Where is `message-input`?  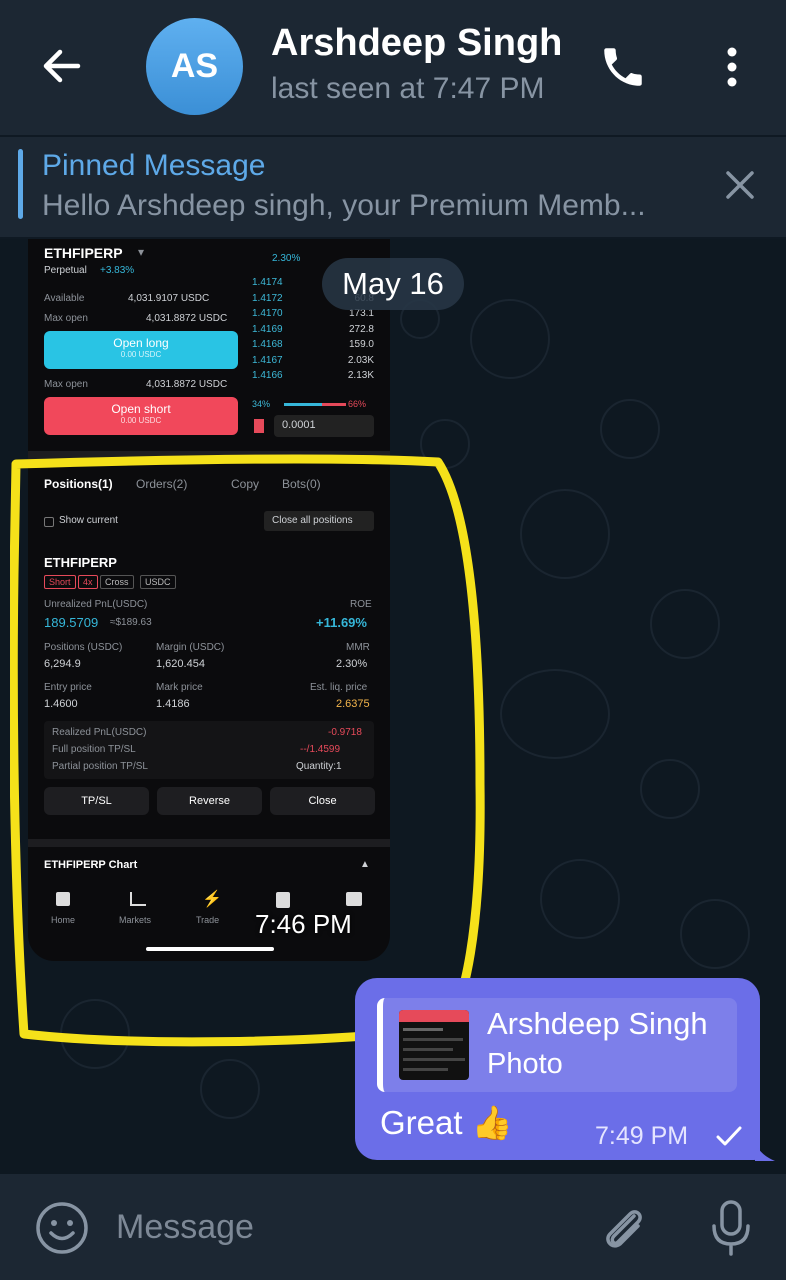 message-input is located at coordinates (336, 1227).